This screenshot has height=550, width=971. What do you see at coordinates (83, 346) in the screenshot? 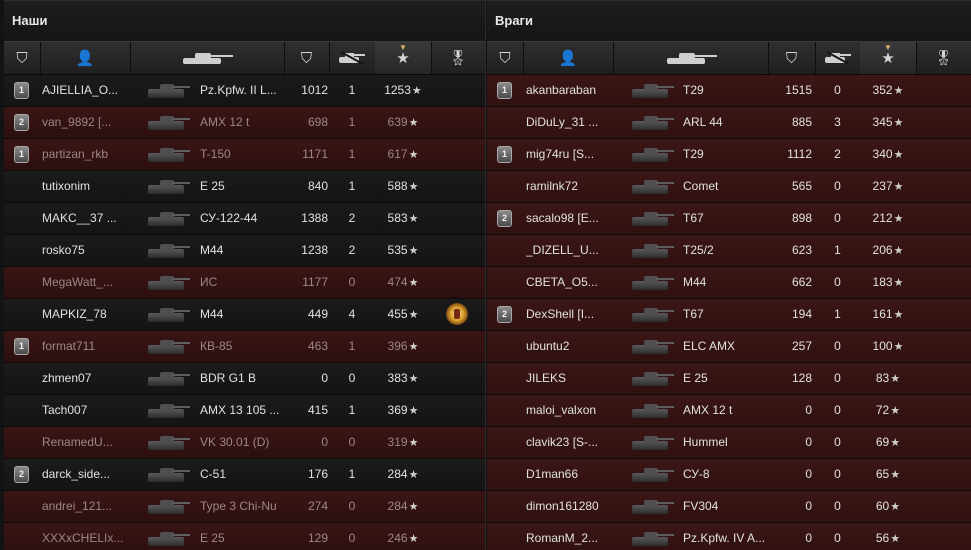
I see `player-name: format711` at bounding box center [83, 346].